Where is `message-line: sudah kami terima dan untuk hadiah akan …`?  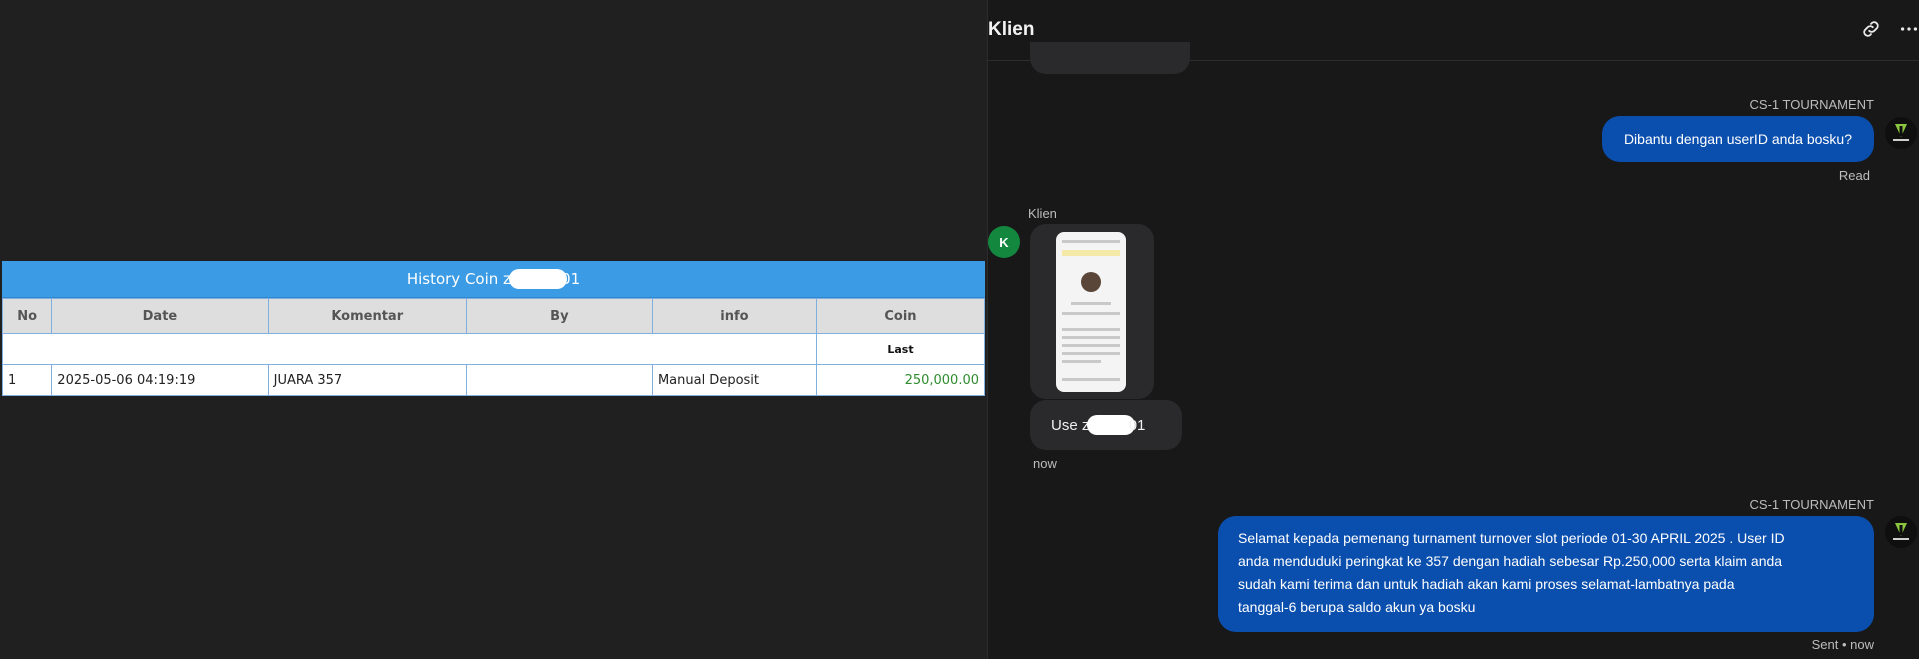
message-line: sudah kami terima dan untuk hadiah akan … is located at coordinates (1486, 584).